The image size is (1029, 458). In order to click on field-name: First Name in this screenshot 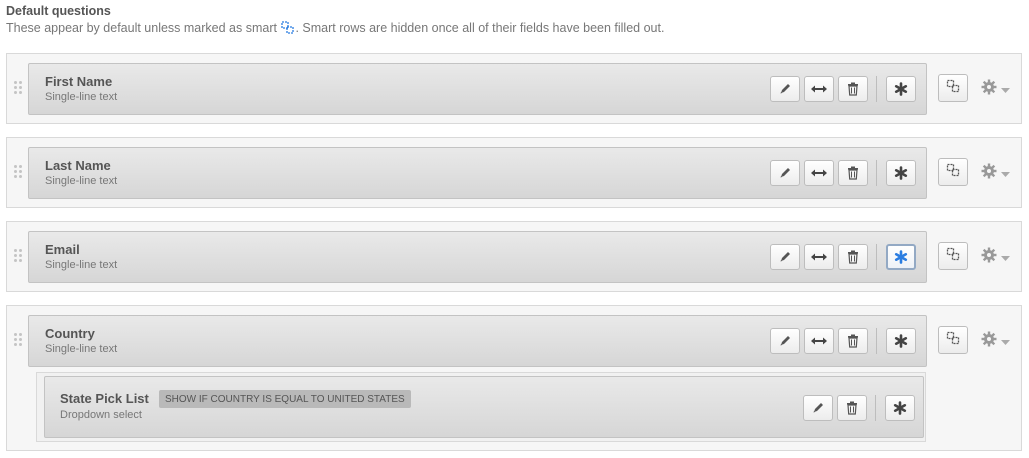, I will do `click(79, 81)`.